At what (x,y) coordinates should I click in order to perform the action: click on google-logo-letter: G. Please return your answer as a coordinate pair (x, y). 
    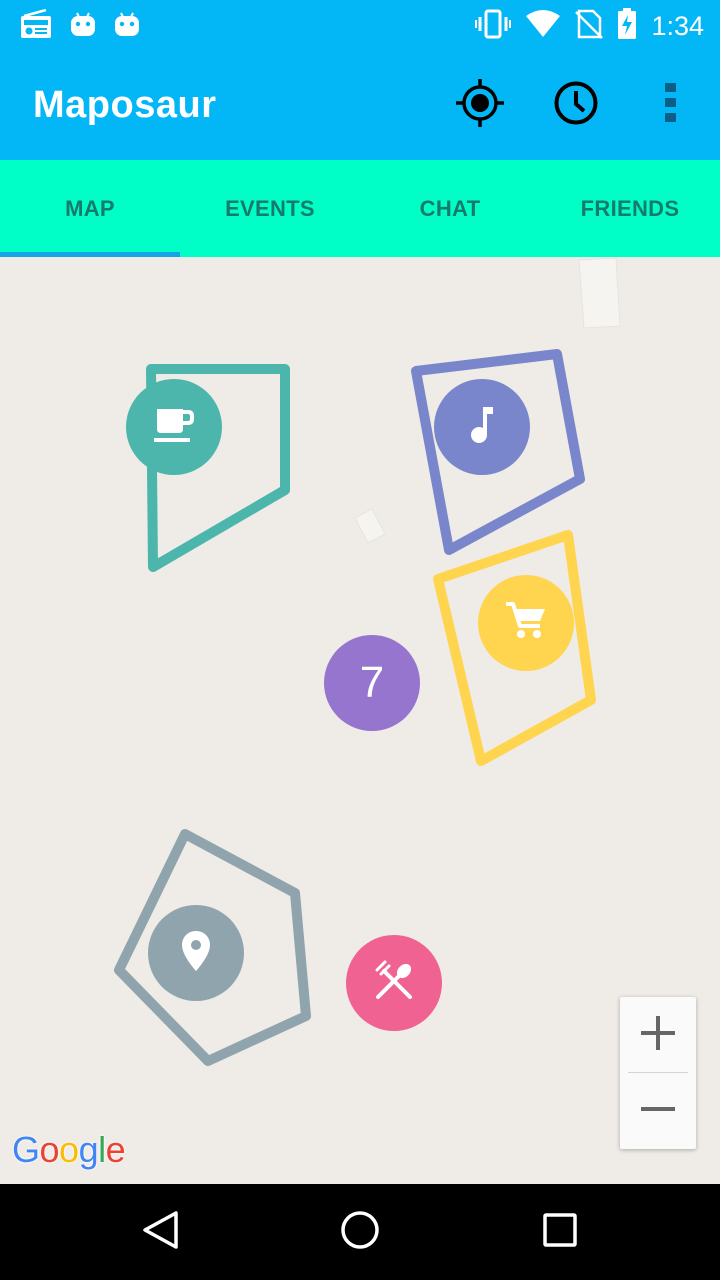
    Looking at the image, I should click on (26, 1149).